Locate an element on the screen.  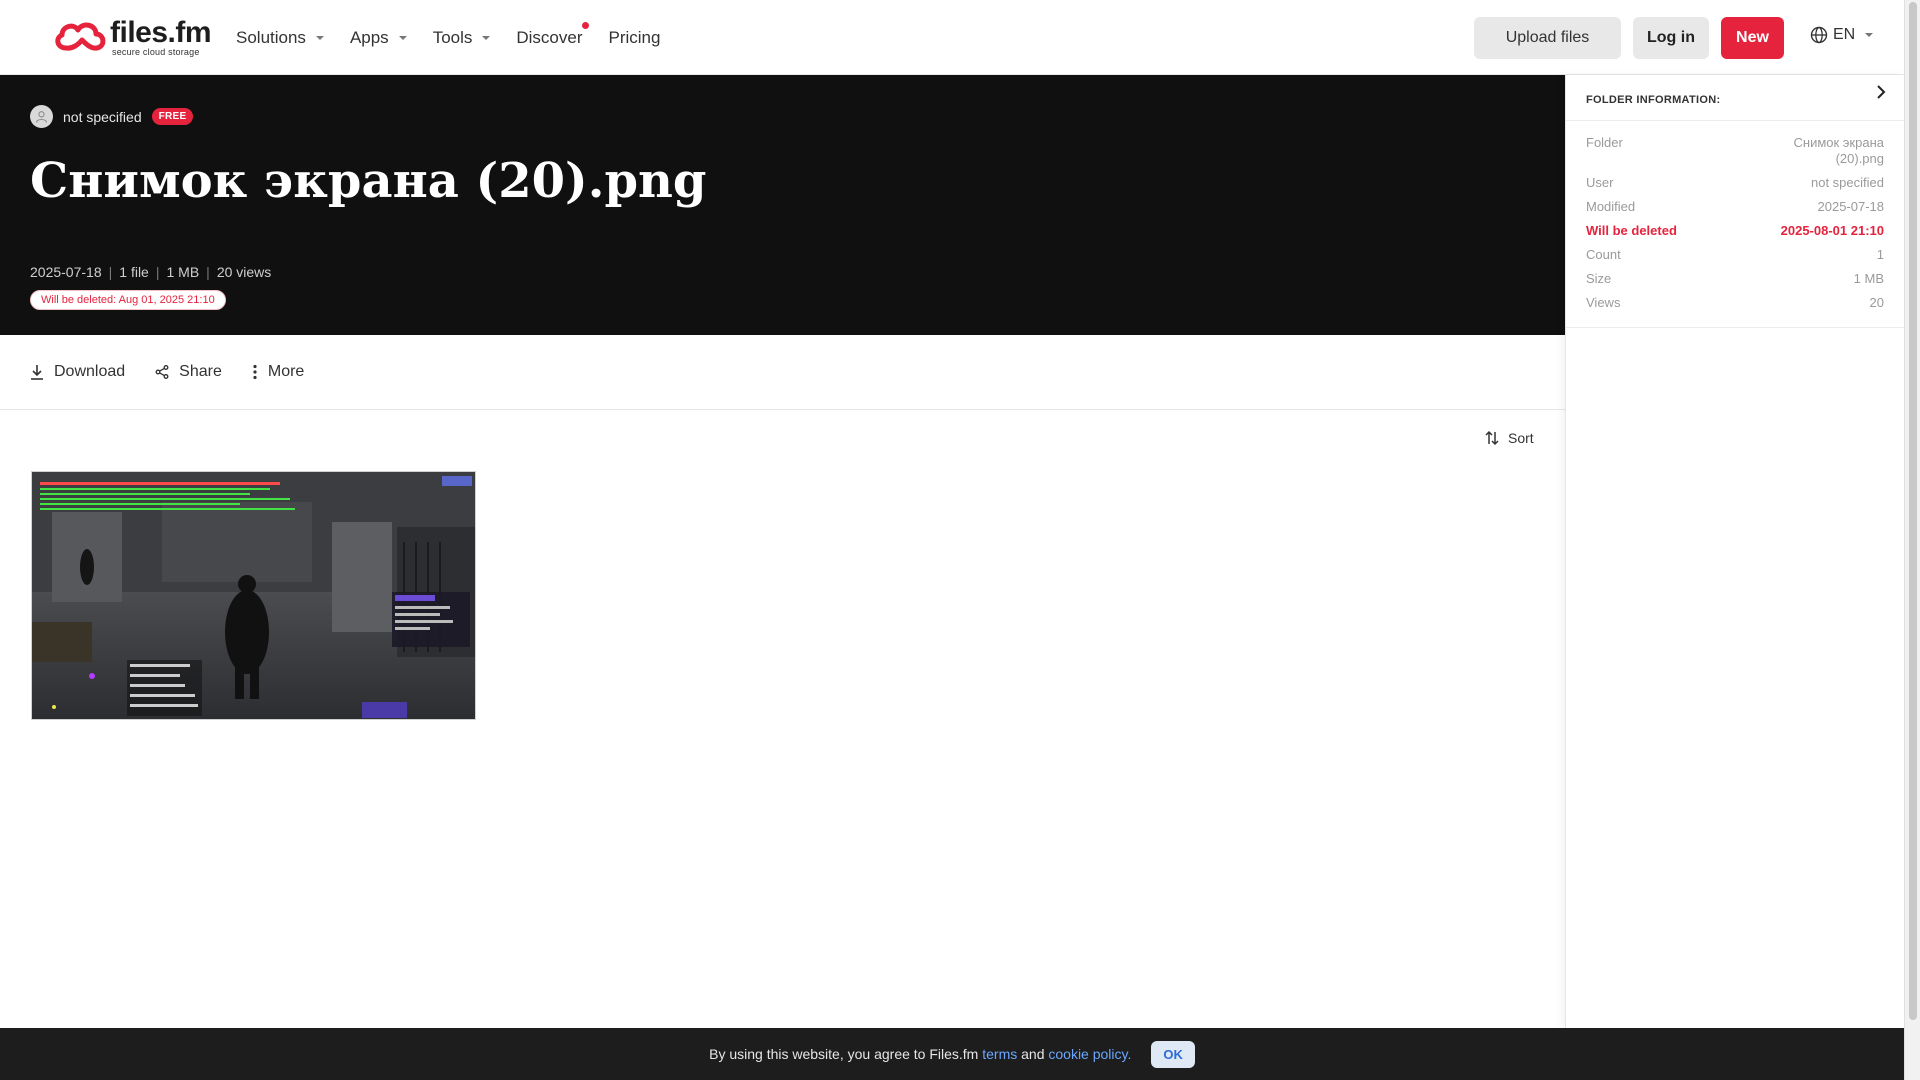
share-button: Share is located at coordinates (188, 372).